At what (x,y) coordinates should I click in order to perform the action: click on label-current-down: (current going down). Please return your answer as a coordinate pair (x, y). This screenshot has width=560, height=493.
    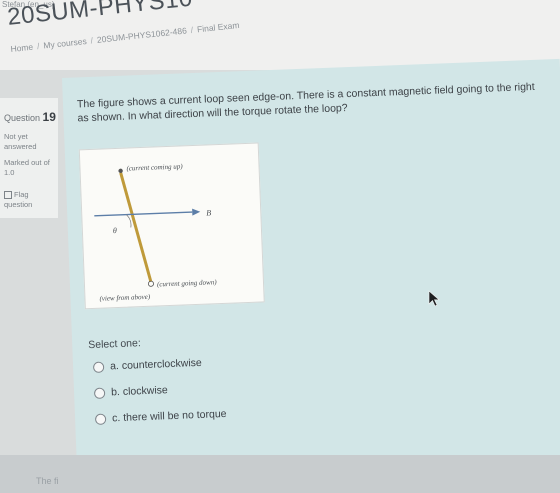
    Looking at the image, I should click on (187, 283).